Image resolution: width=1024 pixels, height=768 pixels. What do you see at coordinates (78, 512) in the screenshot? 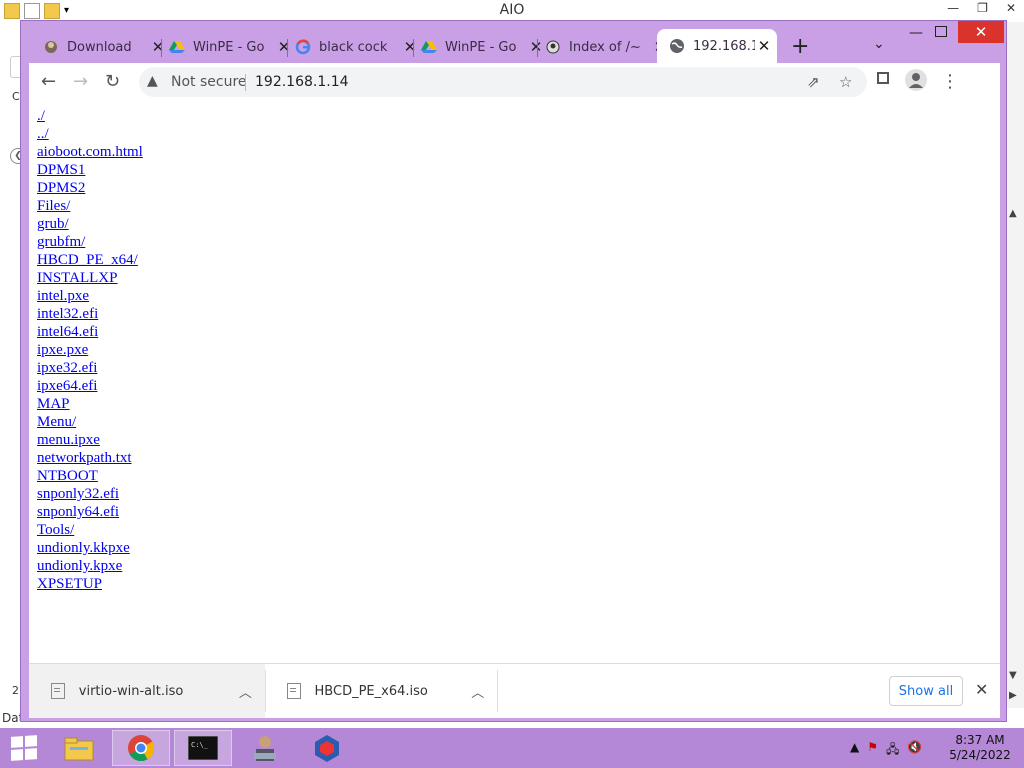
I see `directory-link: snponly64.efi` at bounding box center [78, 512].